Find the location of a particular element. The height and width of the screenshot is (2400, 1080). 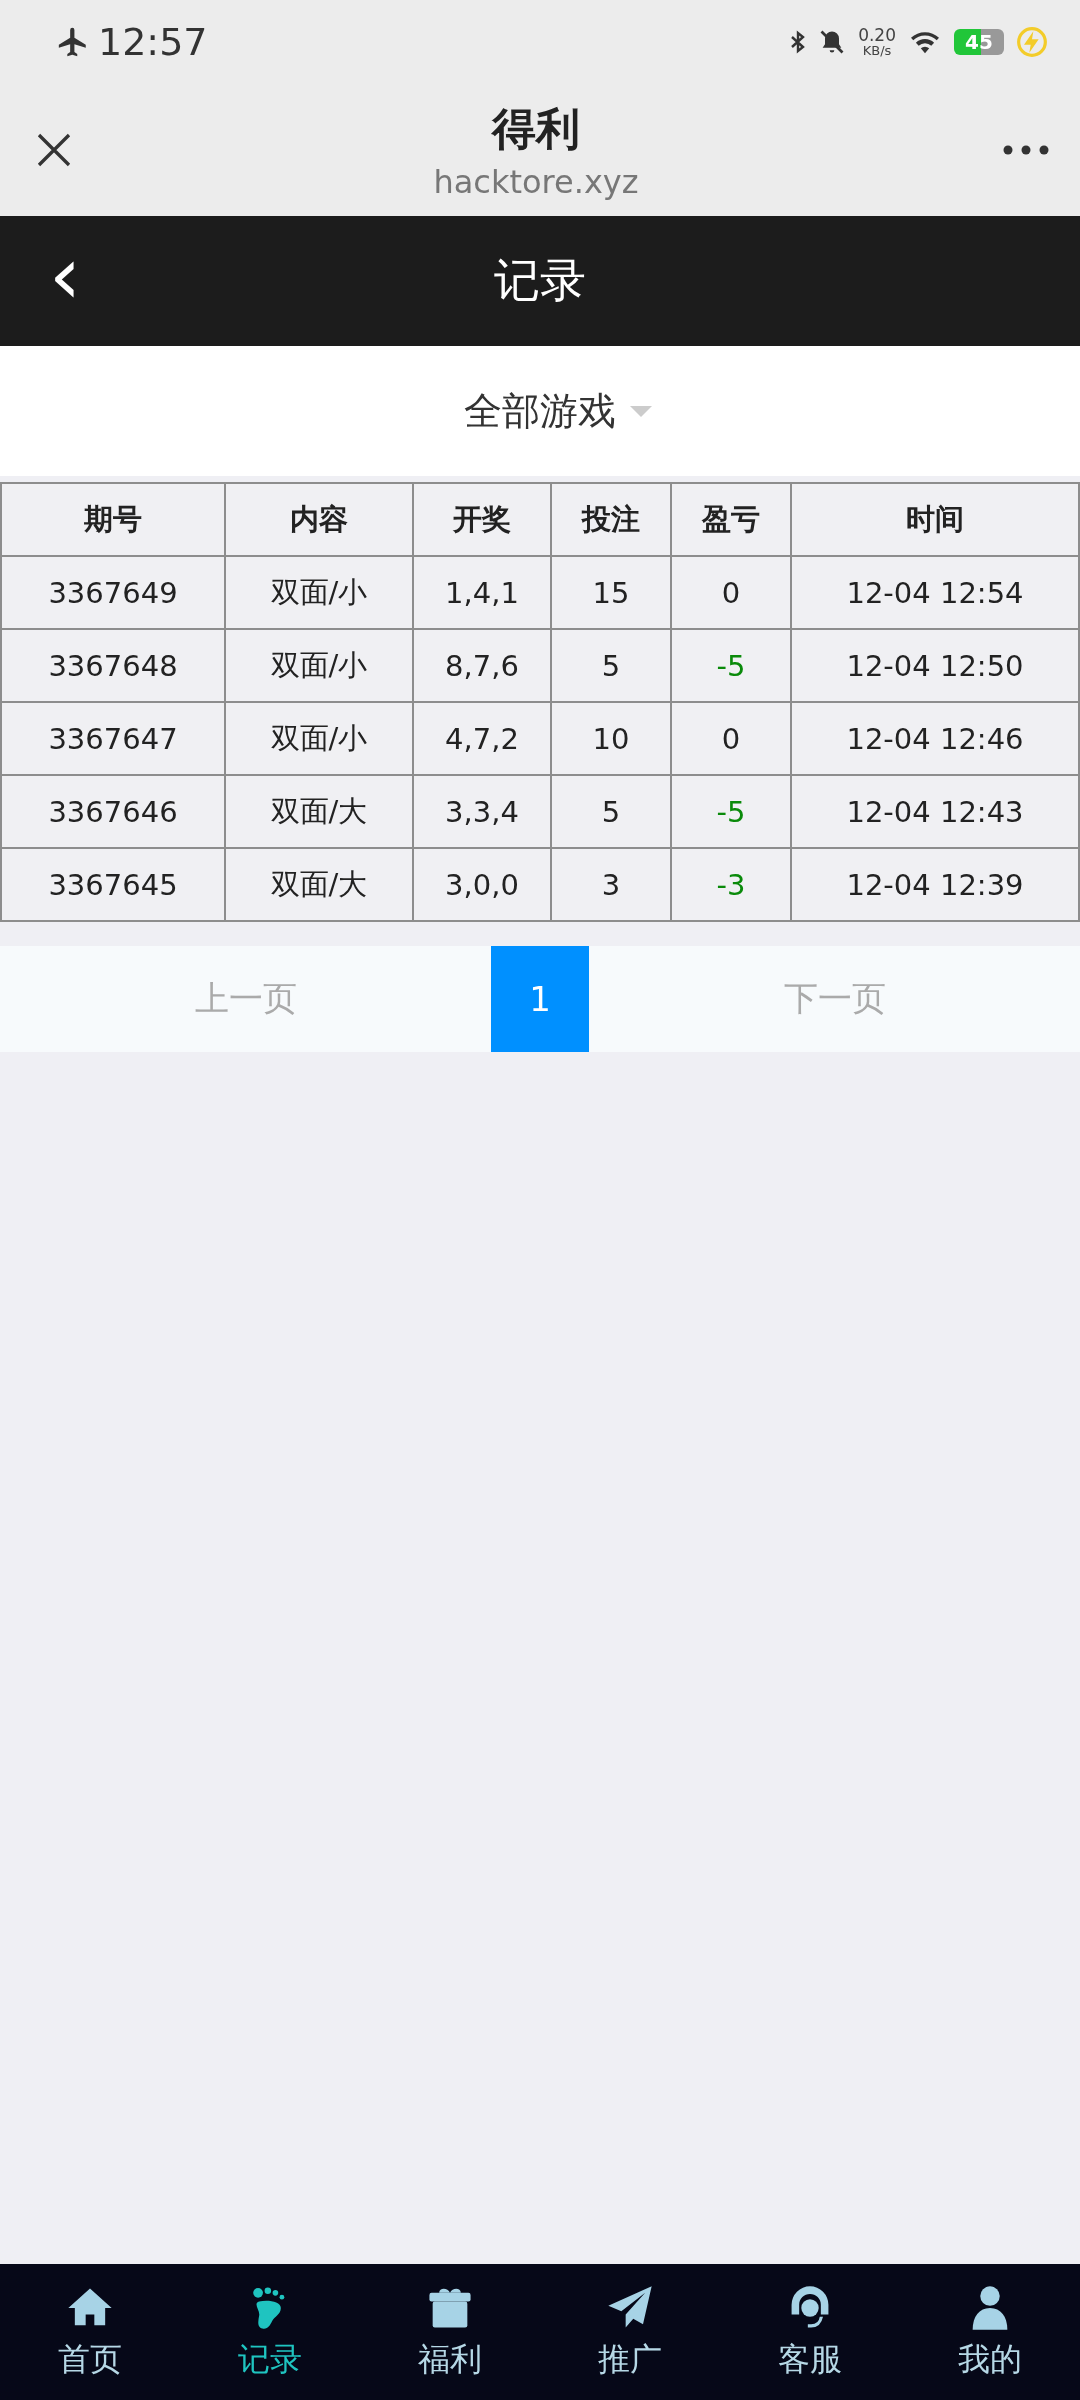

nav-tab: 记录 is located at coordinates (270, 2332).